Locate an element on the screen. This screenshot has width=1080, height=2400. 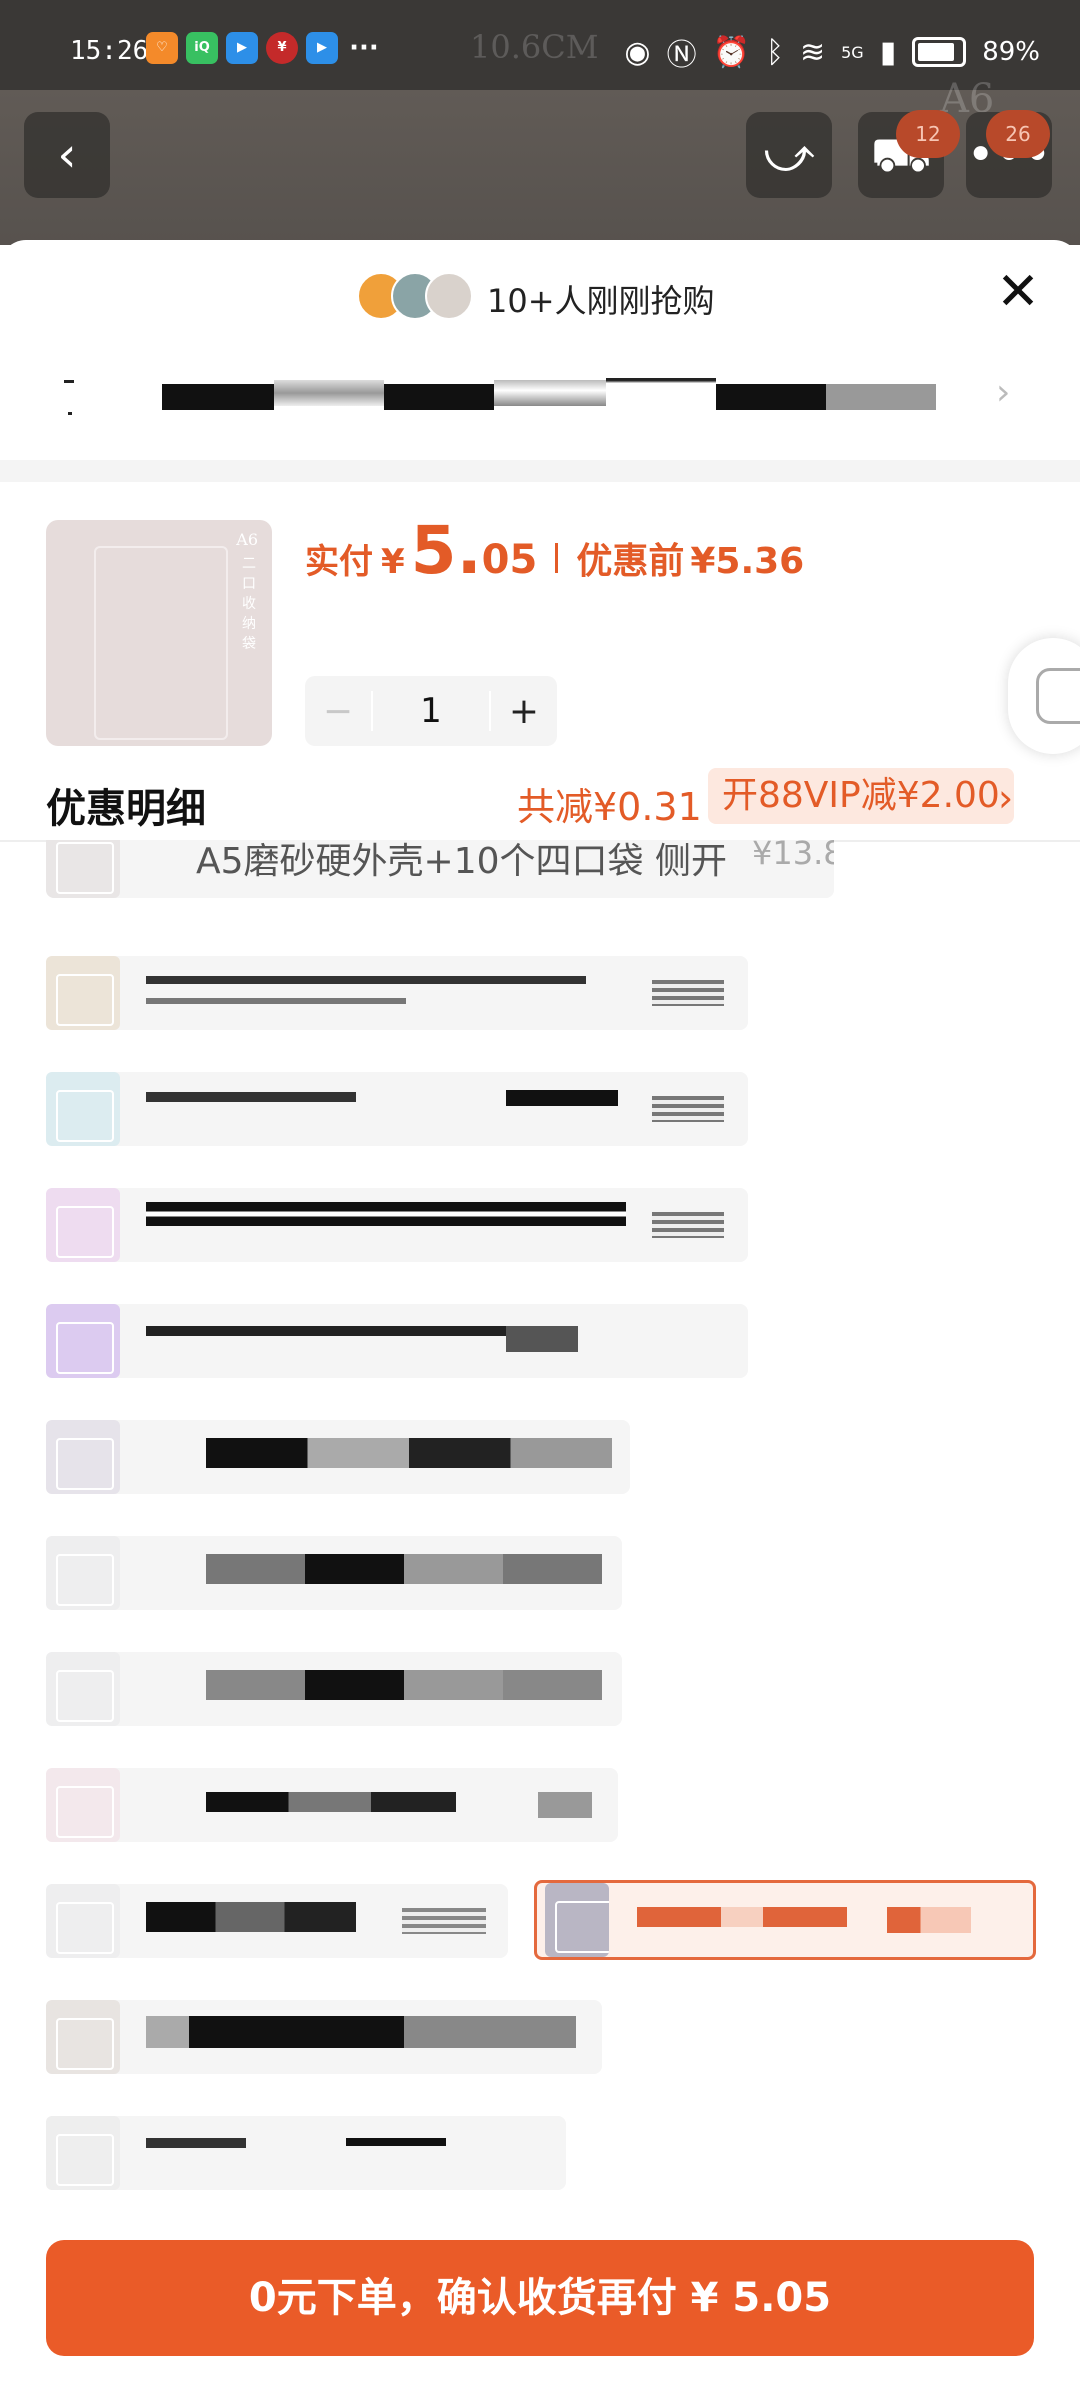
decrease-button: − is located at coordinates (338, 711).